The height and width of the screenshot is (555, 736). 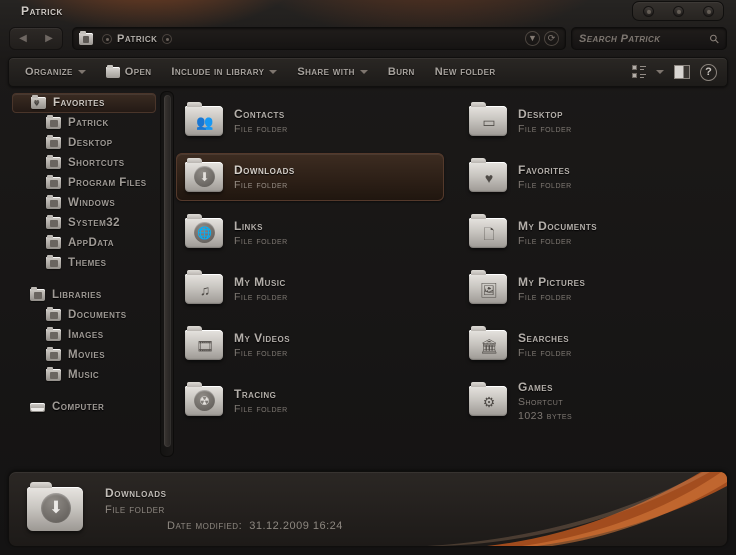 I want to click on file-name: Downloads, so click(x=264, y=170).